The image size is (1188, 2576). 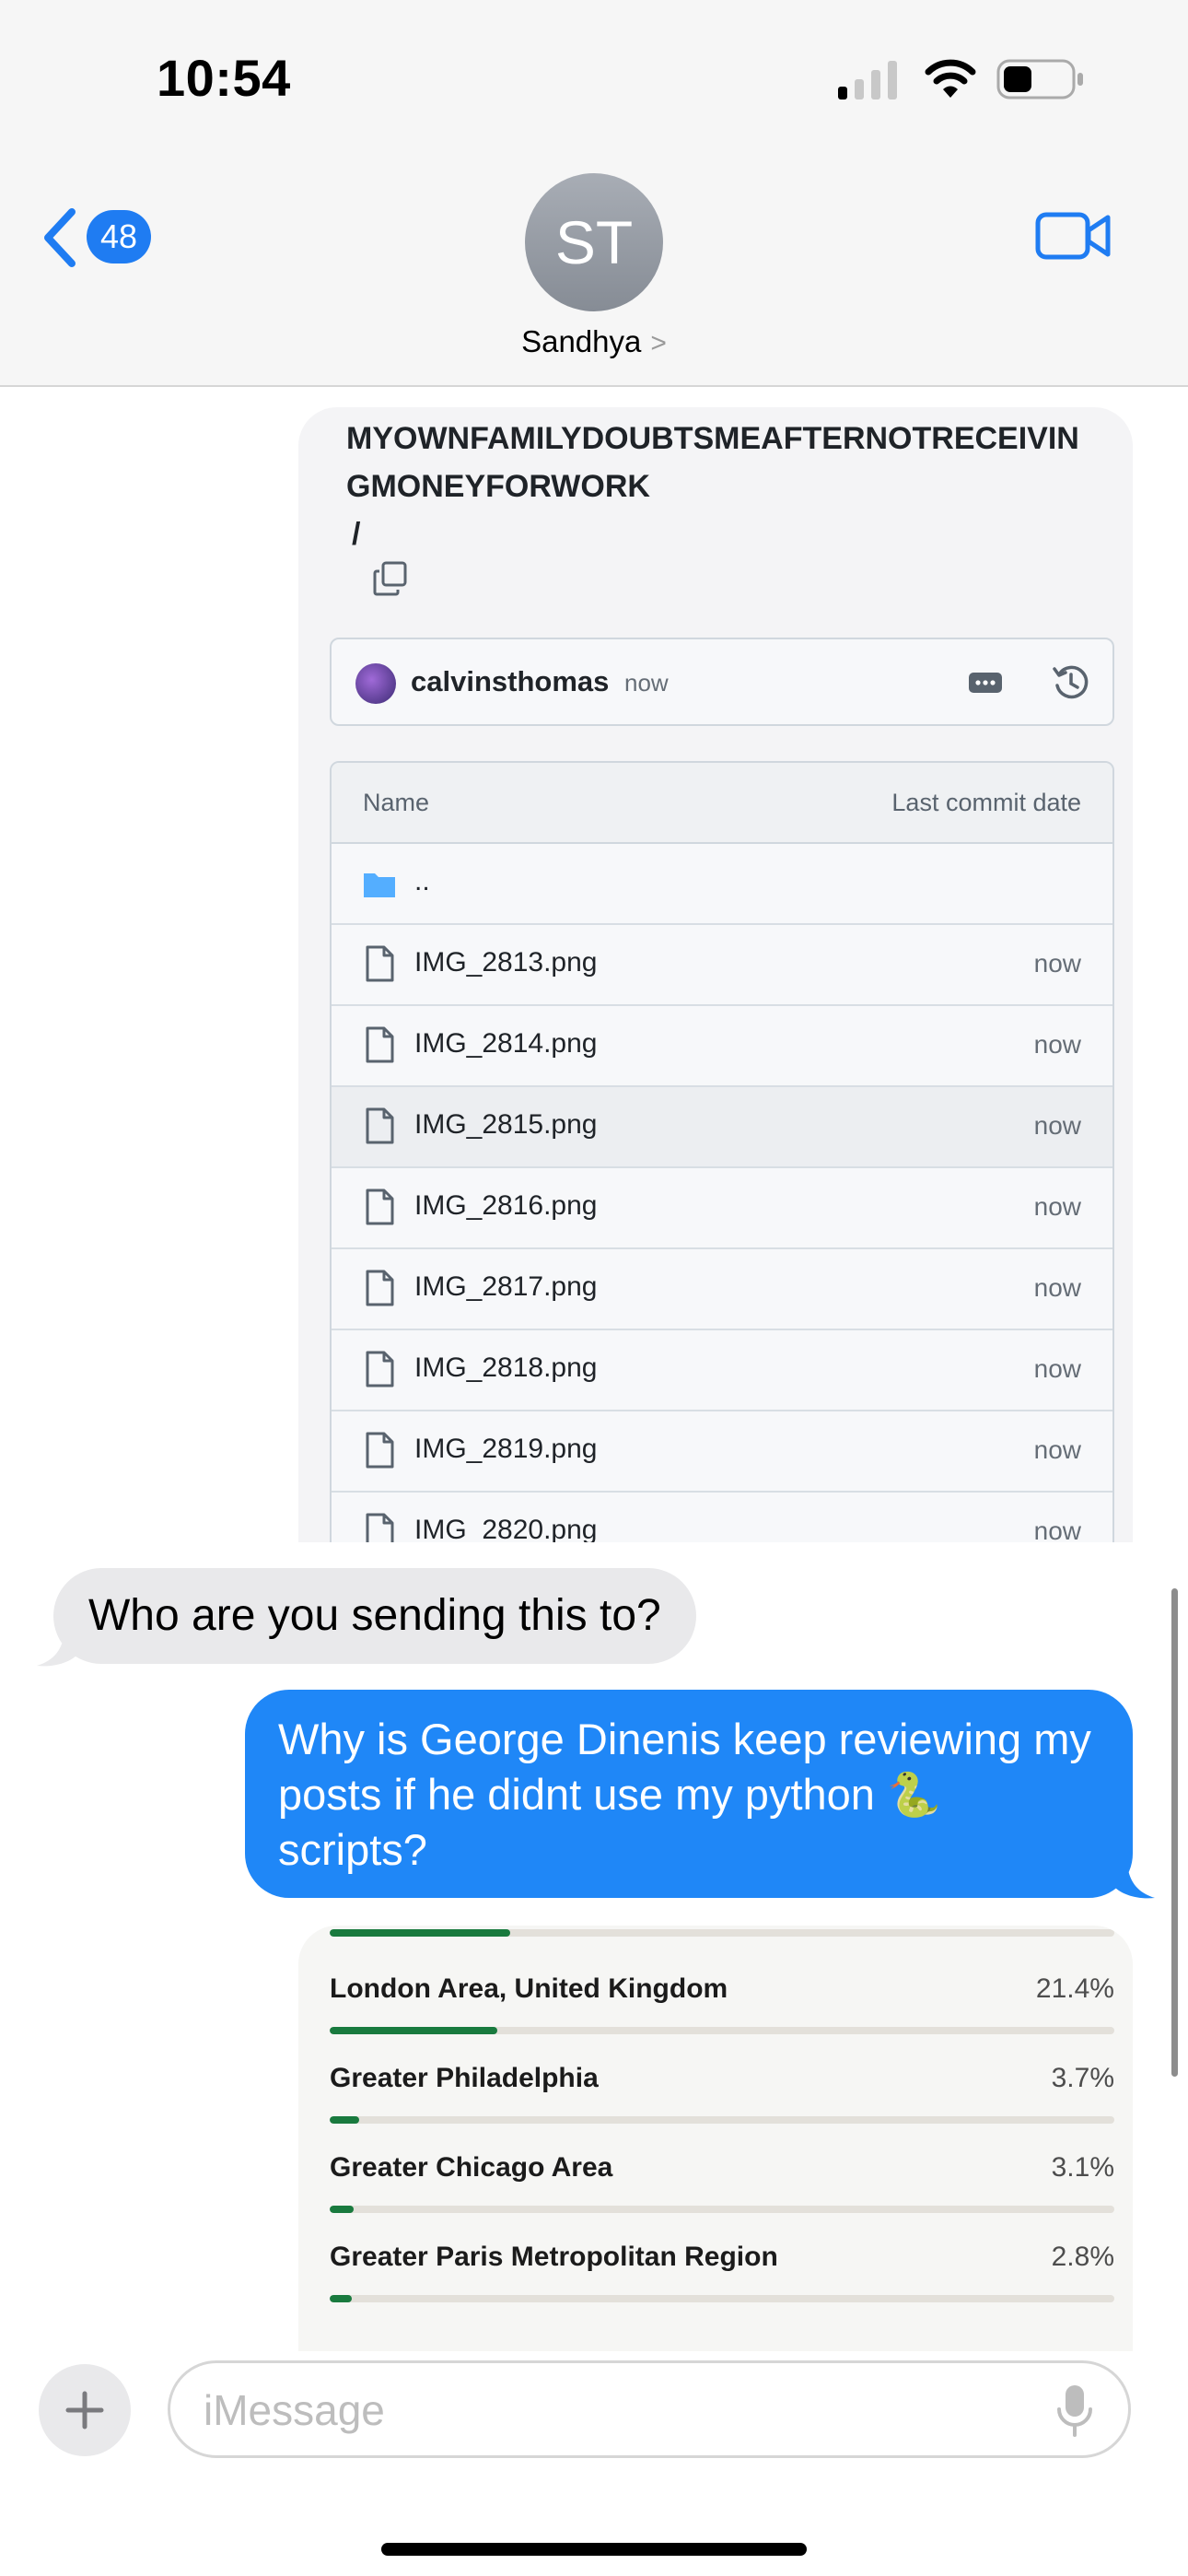 I want to click on file-name: IMG_2819.png, so click(x=506, y=1449).